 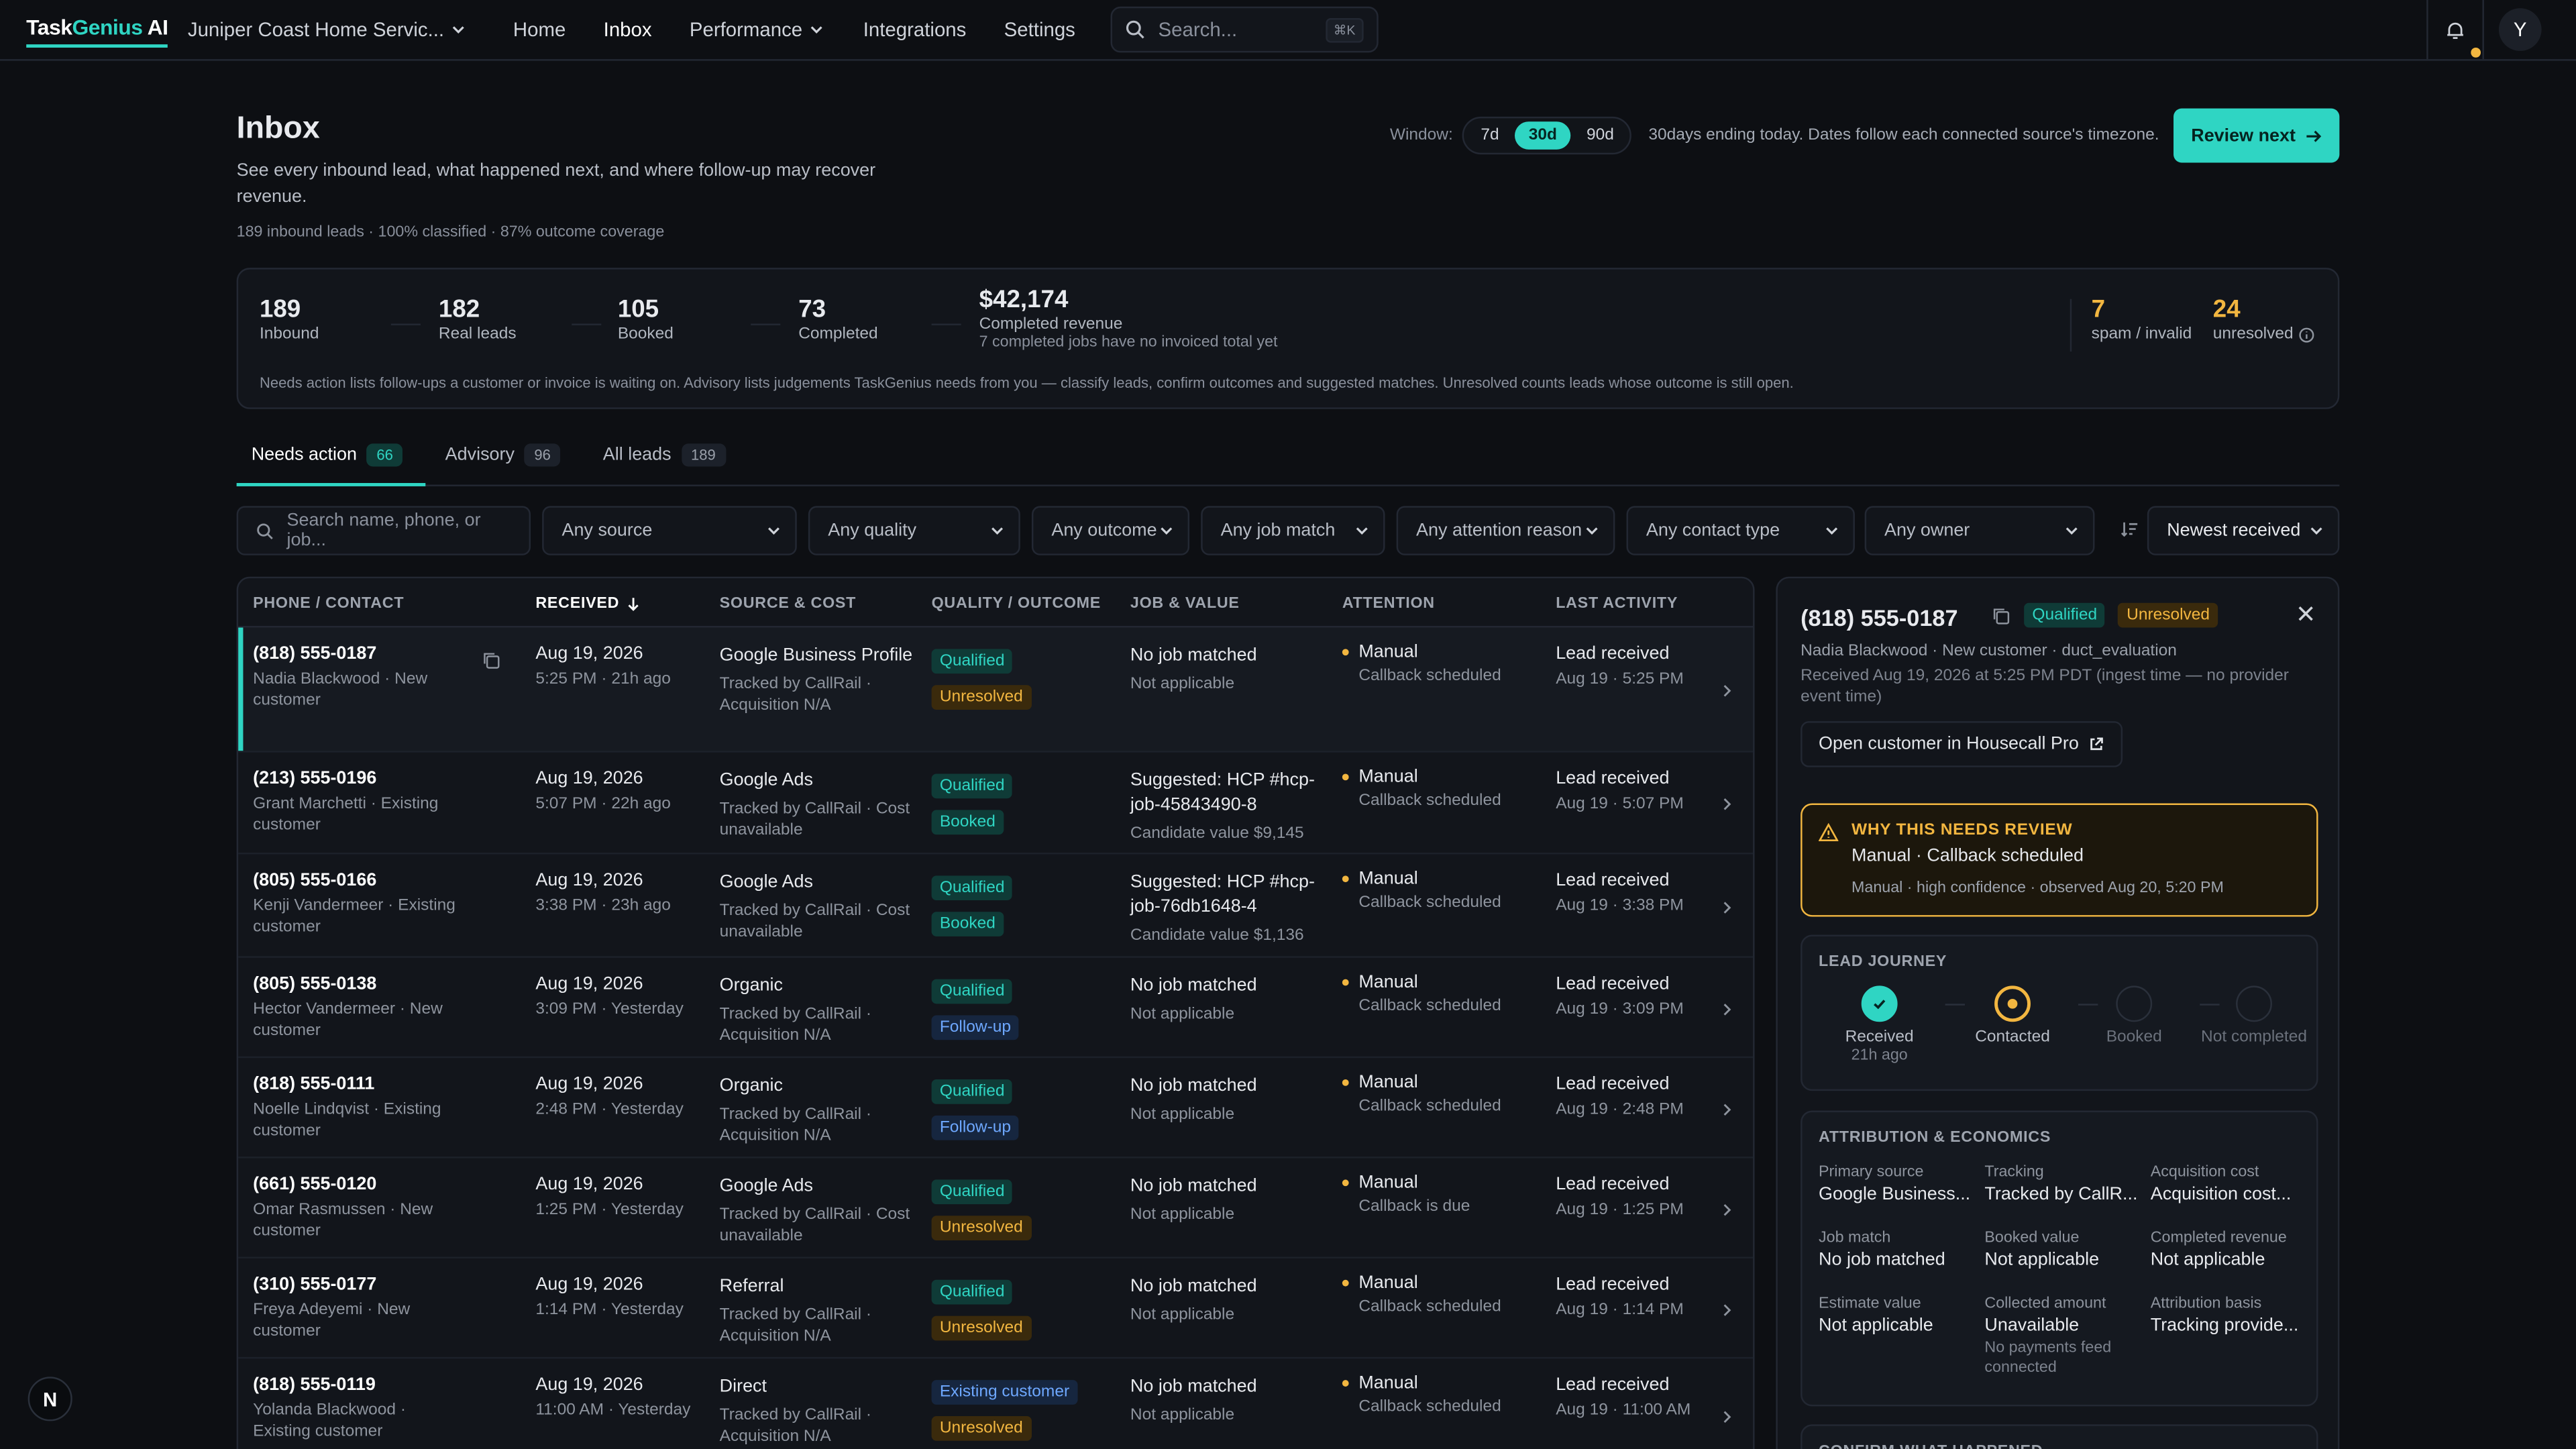 I want to click on corner-badge: N, so click(x=50, y=1399).